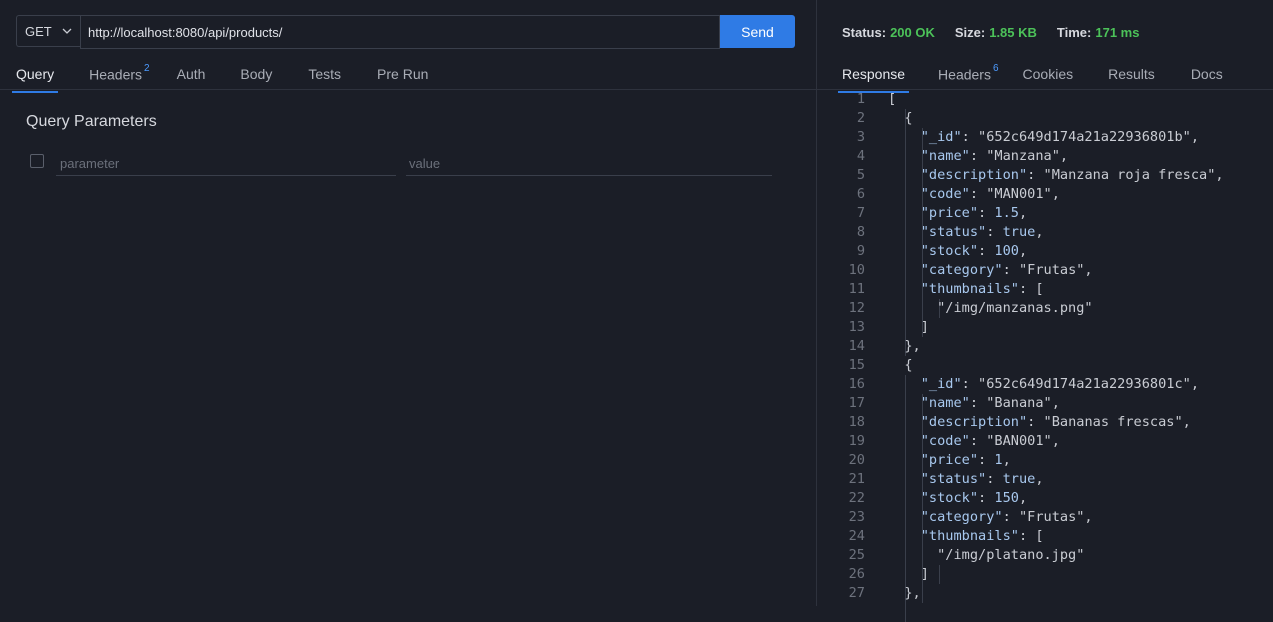 This screenshot has width=1273, height=622. Describe the element at coordinates (1045, 403) in the screenshot. I see `code-line: 17 "name": "Banana",` at that location.